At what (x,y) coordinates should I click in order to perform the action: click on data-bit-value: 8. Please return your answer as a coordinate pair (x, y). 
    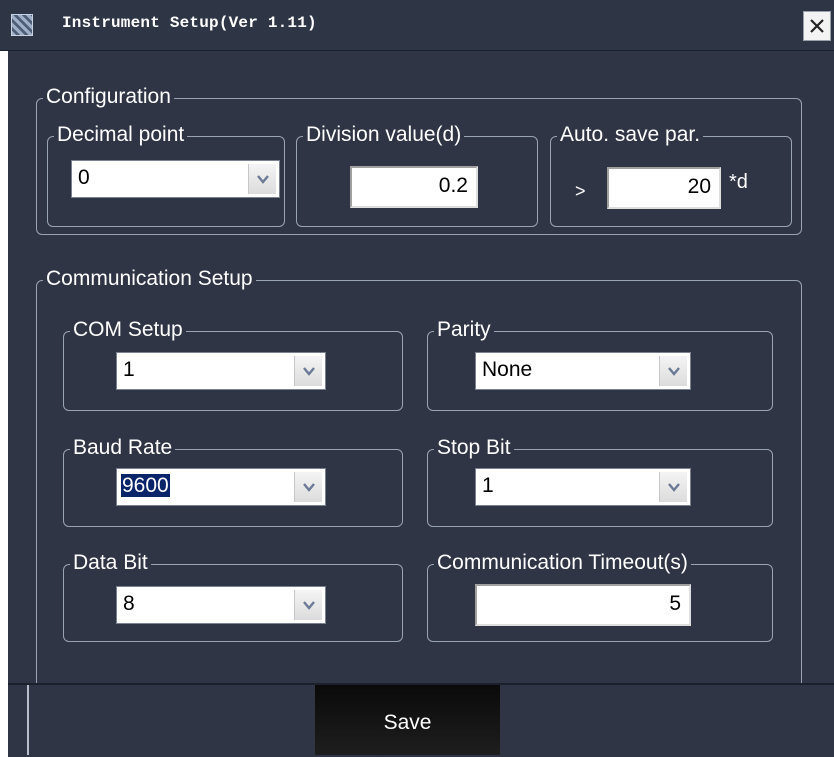
    Looking at the image, I should click on (129, 603).